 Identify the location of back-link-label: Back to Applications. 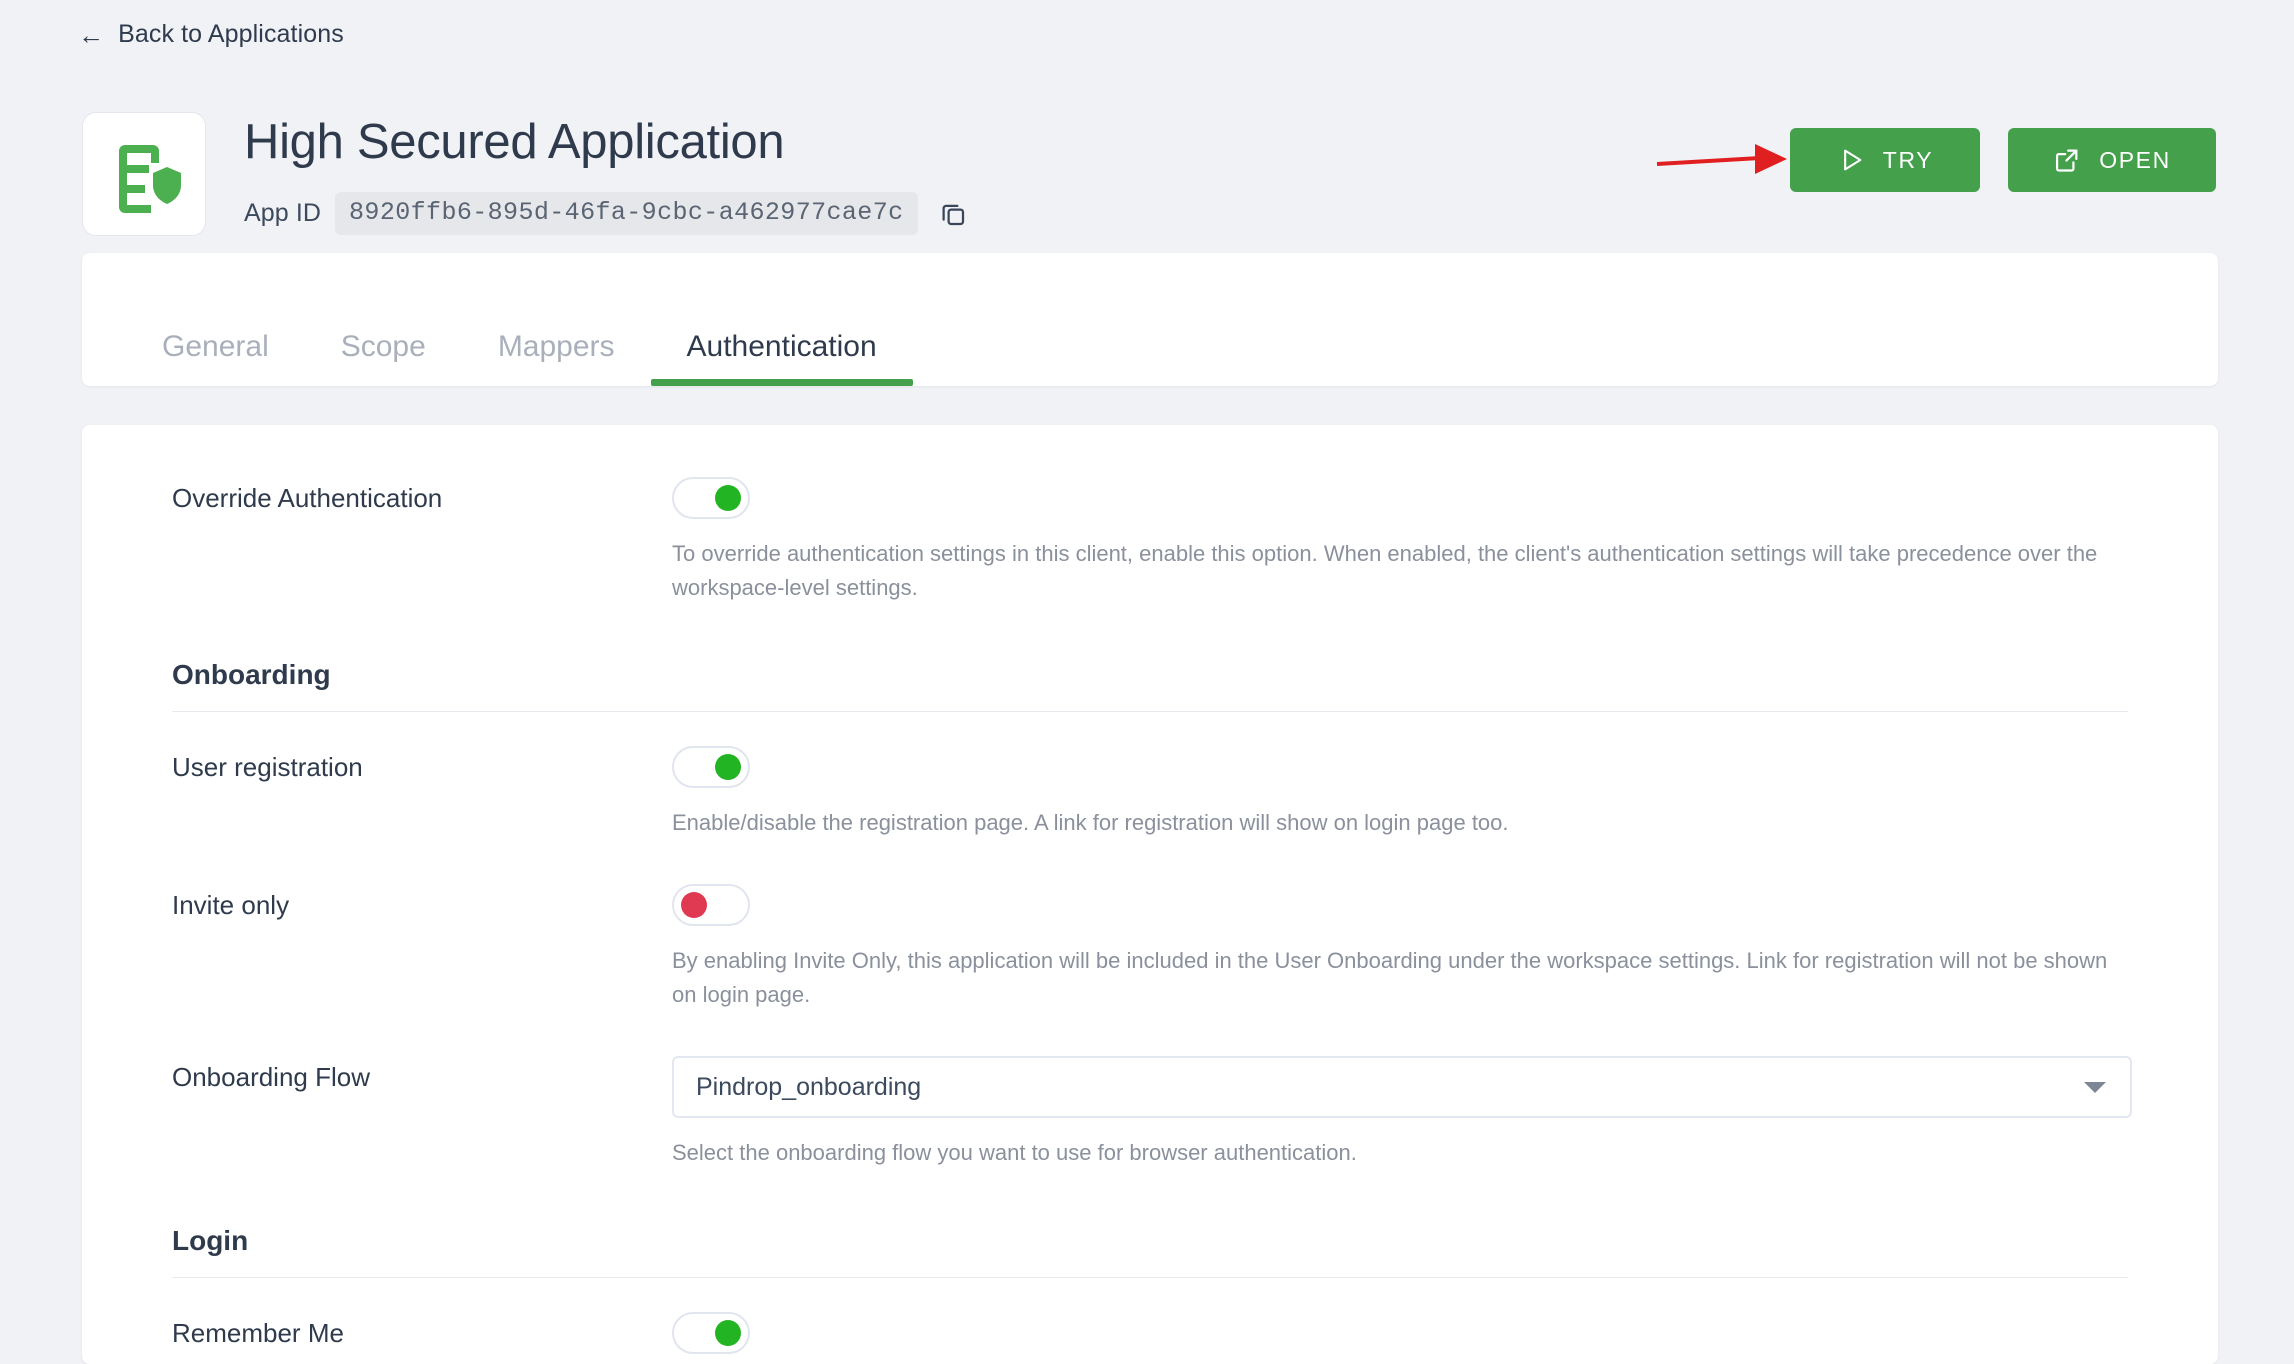
(231, 34).